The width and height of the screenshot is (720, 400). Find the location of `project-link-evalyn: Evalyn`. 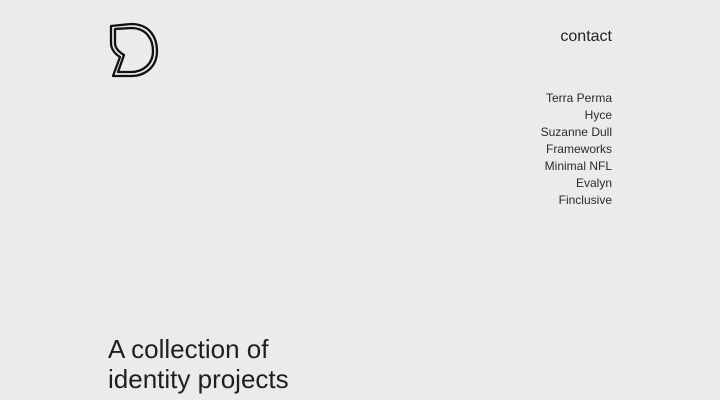

project-link-evalyn: Evalyn is located at coordinates (576, 183).